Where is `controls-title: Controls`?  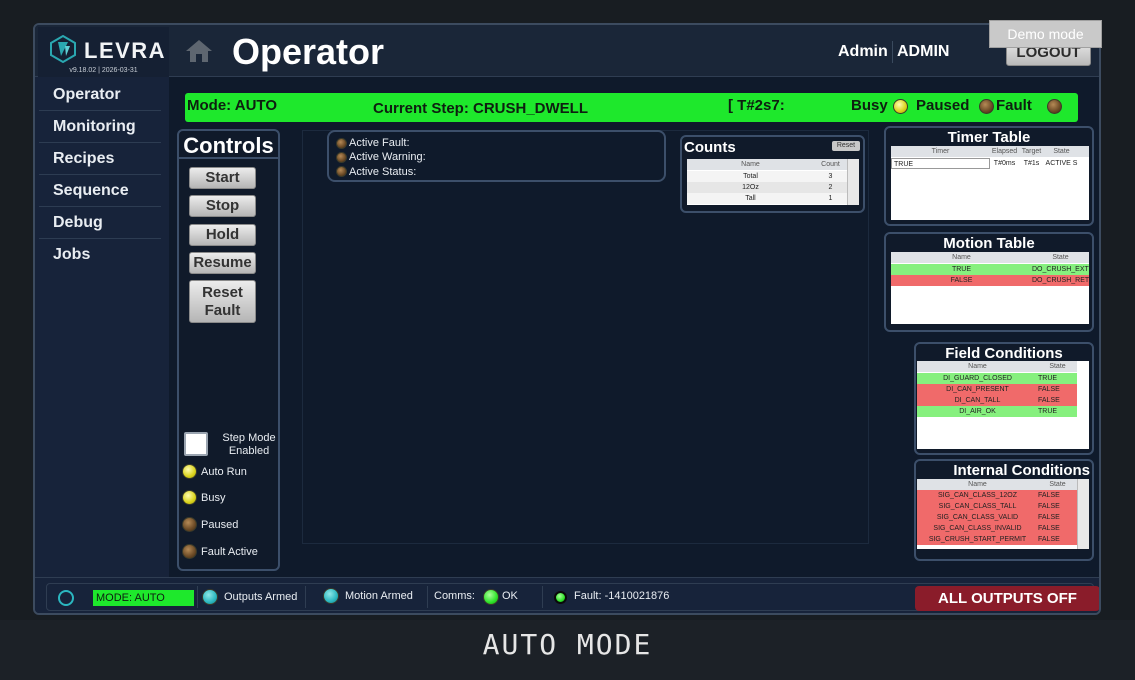 controls-title: Controls is located at coordinates (228, 146).